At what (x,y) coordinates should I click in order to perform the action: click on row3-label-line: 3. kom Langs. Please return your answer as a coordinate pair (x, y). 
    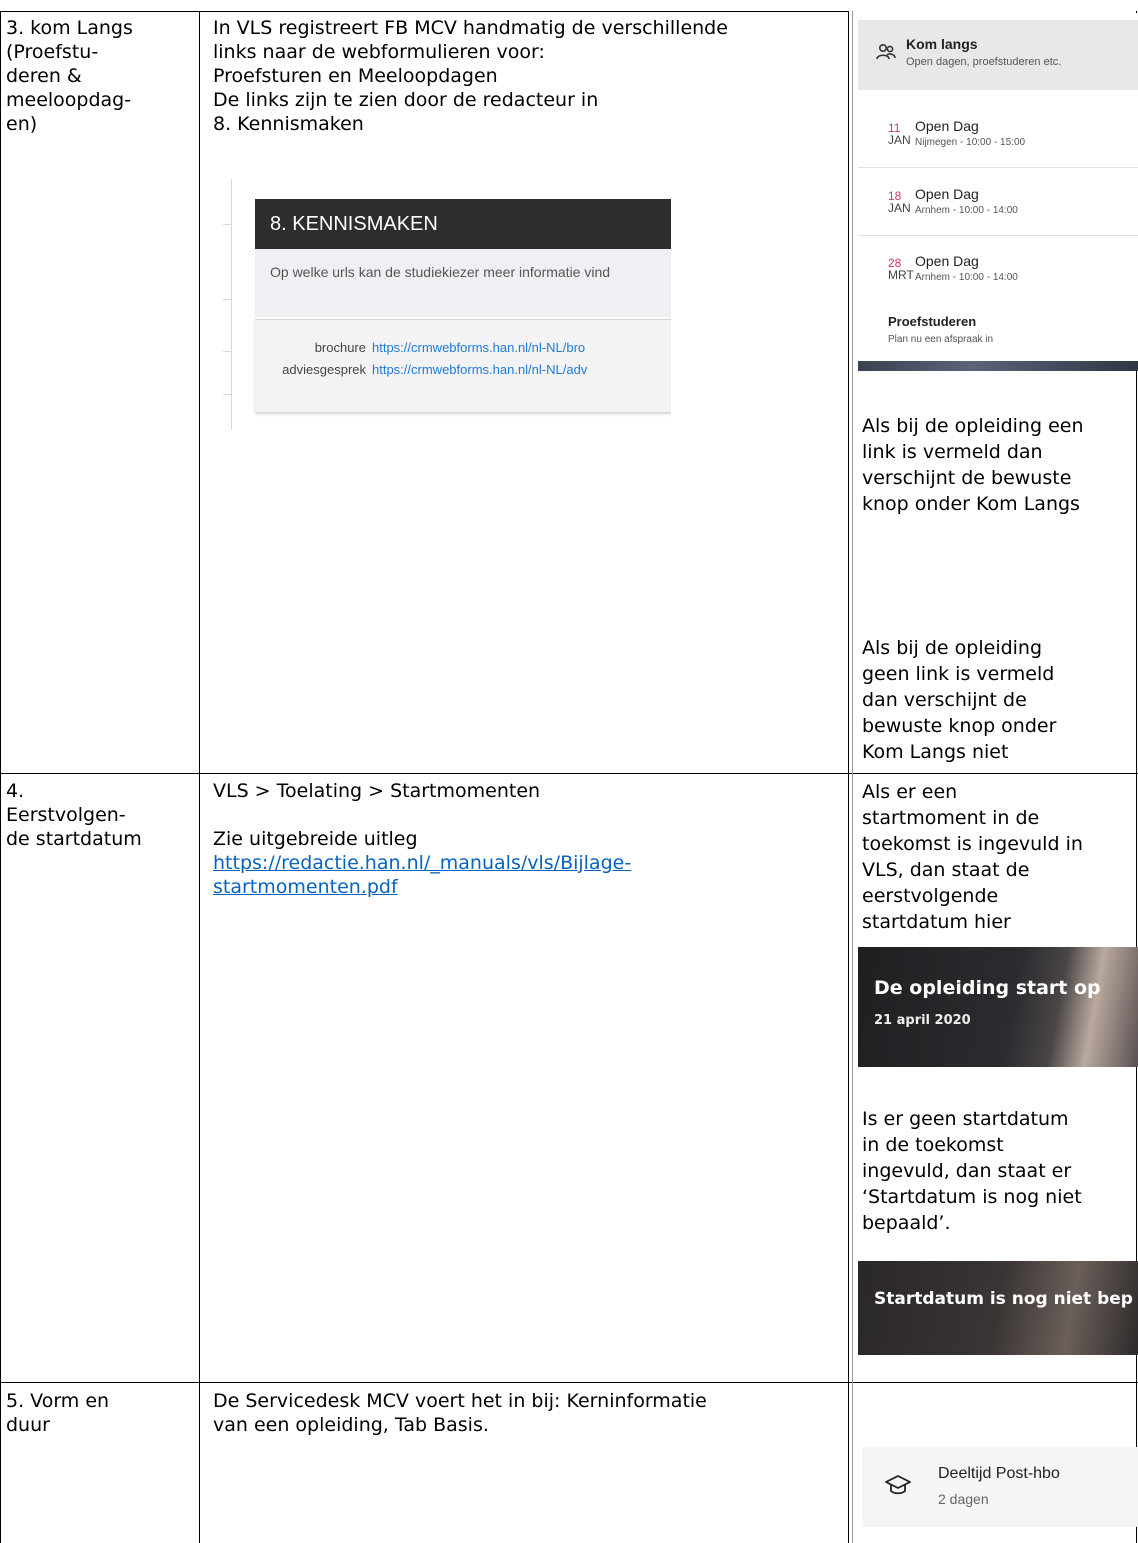
    Looking at the image, I should click on (69, 28).